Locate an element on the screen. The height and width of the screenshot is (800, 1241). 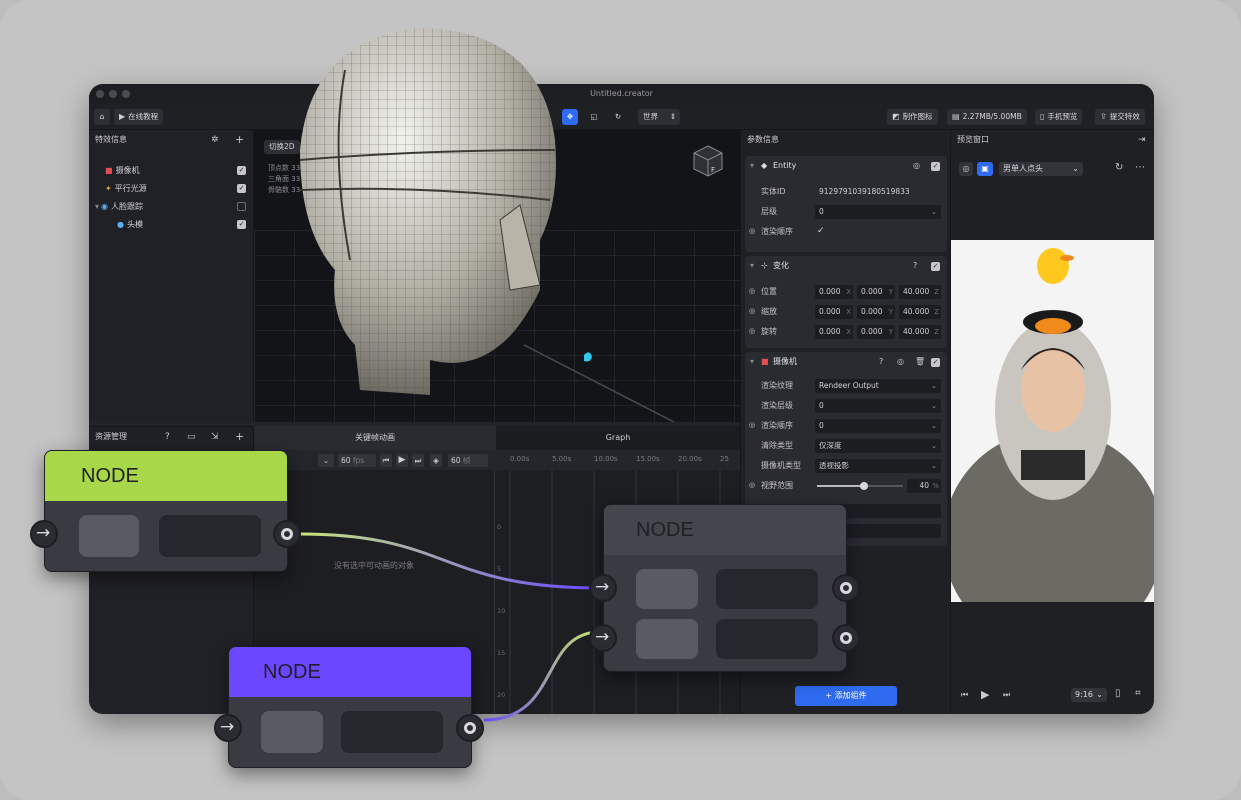
home-button: ⌂ is located at coordinates (102, 117).